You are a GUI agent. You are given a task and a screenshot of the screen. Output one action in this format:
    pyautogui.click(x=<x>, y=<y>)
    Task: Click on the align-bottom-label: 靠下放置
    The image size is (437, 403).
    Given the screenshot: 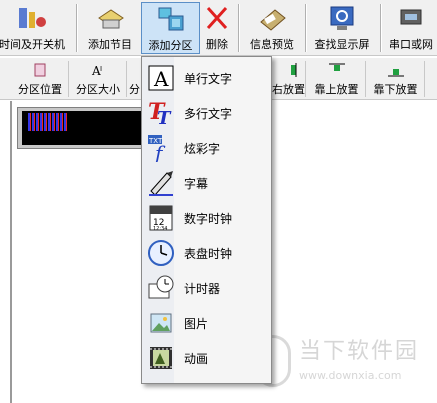 What is the action you would take?
    pyautogui.click(x=395, y=89)
    